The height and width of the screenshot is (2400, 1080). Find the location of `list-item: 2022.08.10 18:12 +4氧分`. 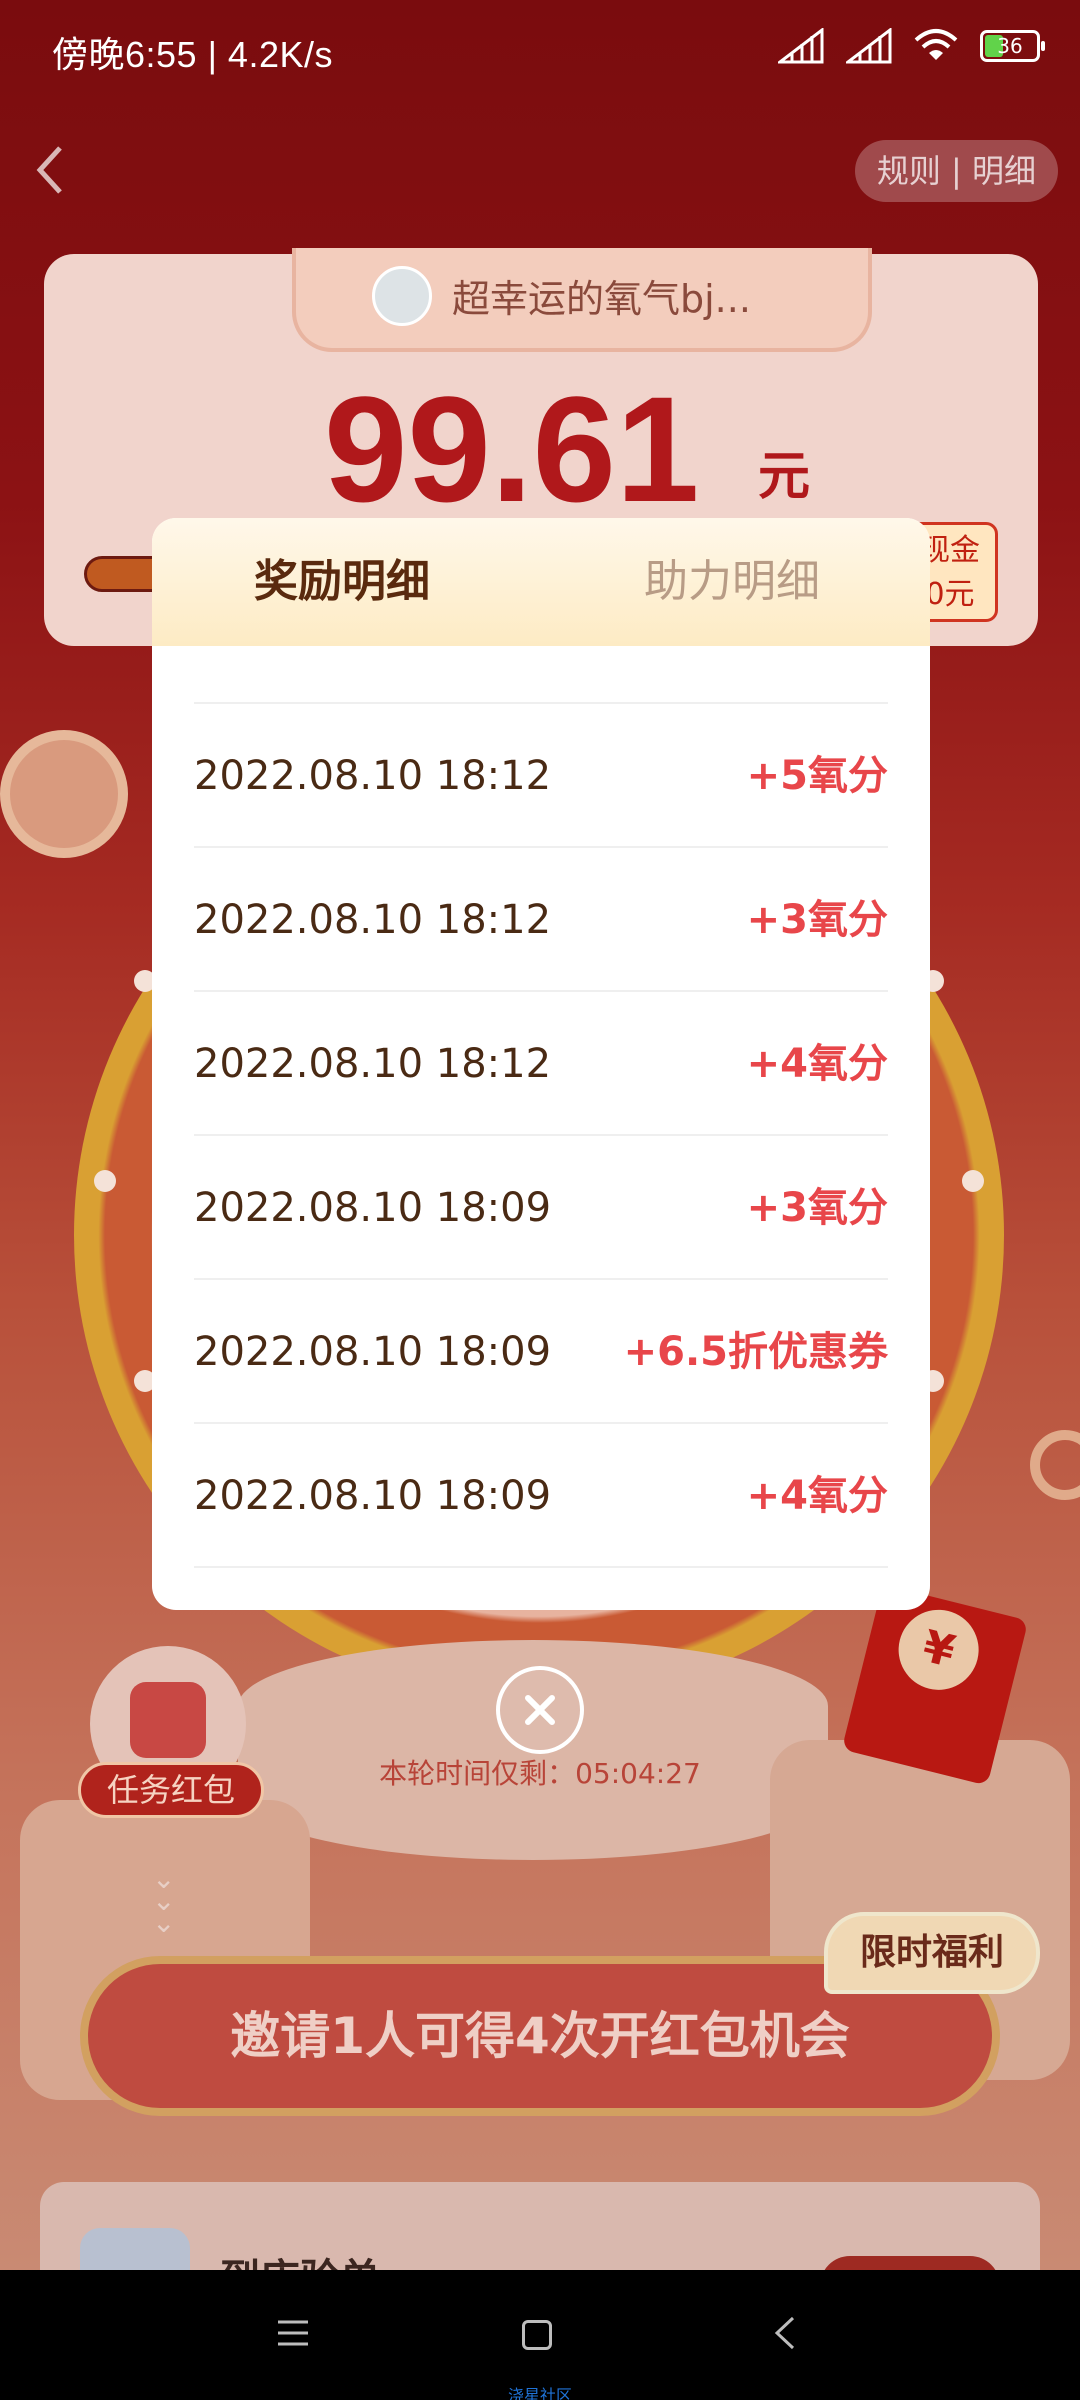

list-item: 2022.08.10 18:12 +4氧分 is located at coordinates (541, 1064).